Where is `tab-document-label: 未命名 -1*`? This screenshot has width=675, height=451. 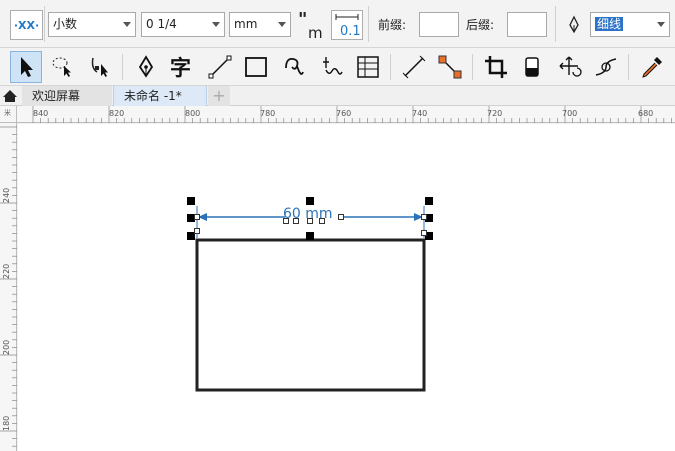
tab-document-label: 未命名 -1* is located at coordinates (153, 96).